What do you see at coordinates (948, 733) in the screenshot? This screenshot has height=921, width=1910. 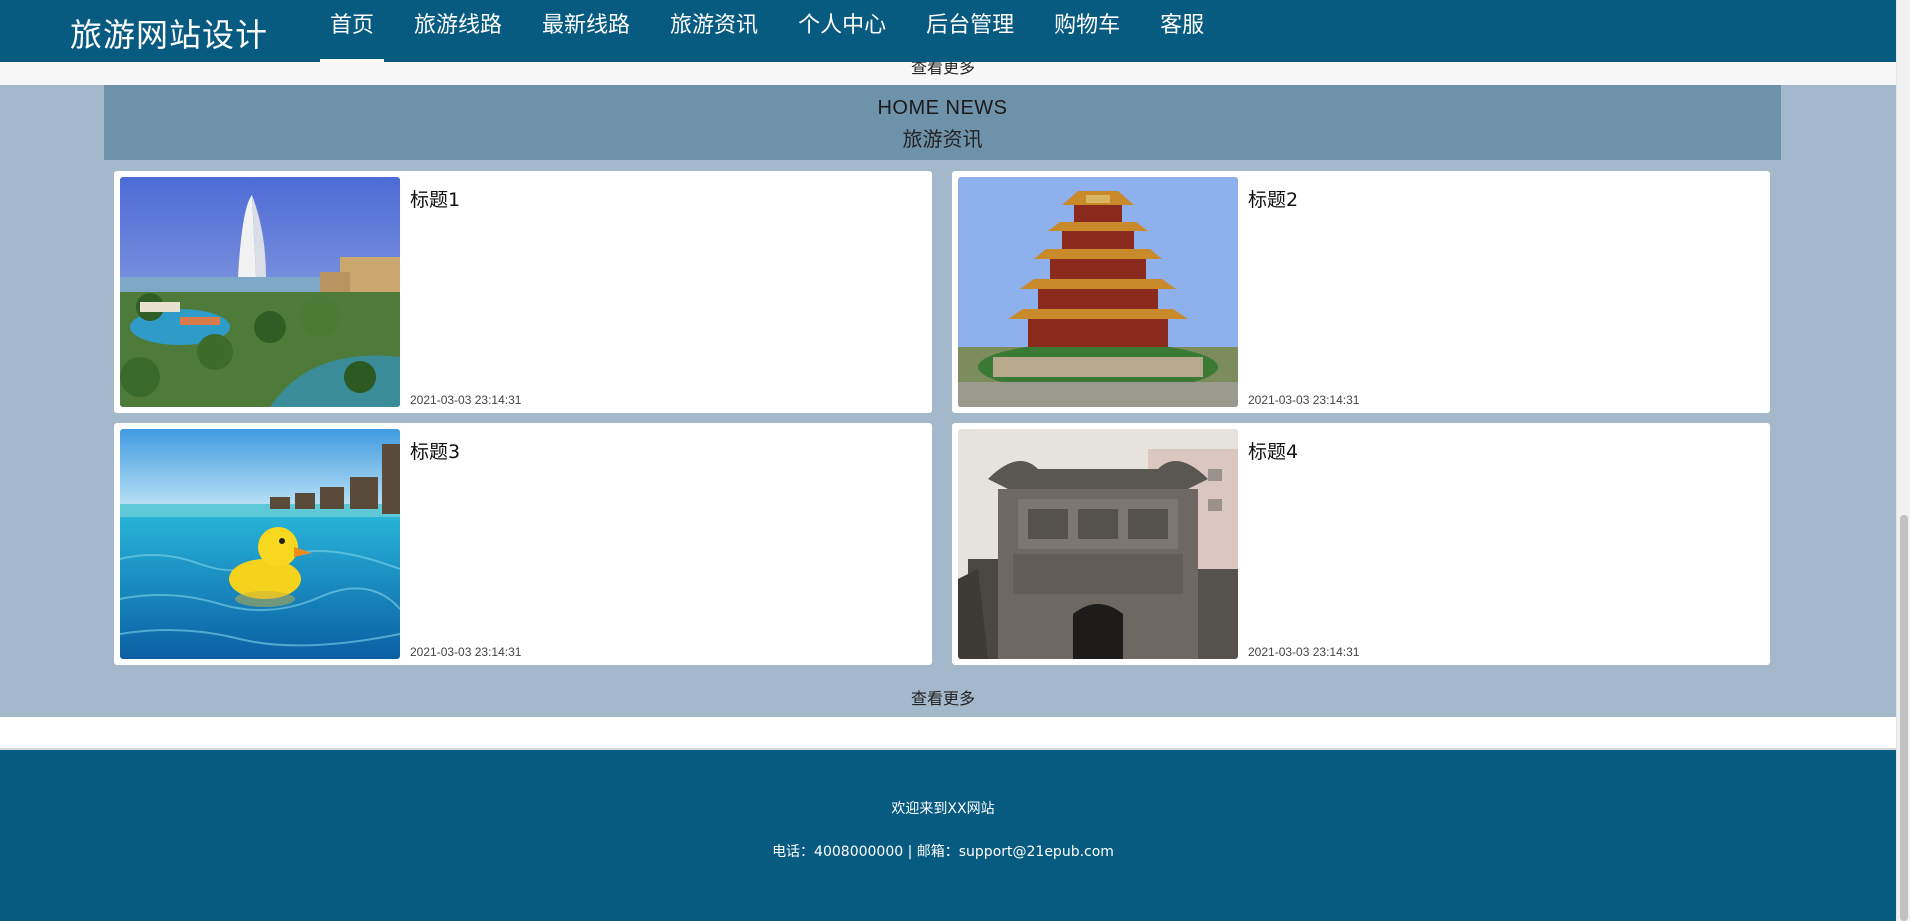 I see `footer-spacer` at bounding box center [948, 733].